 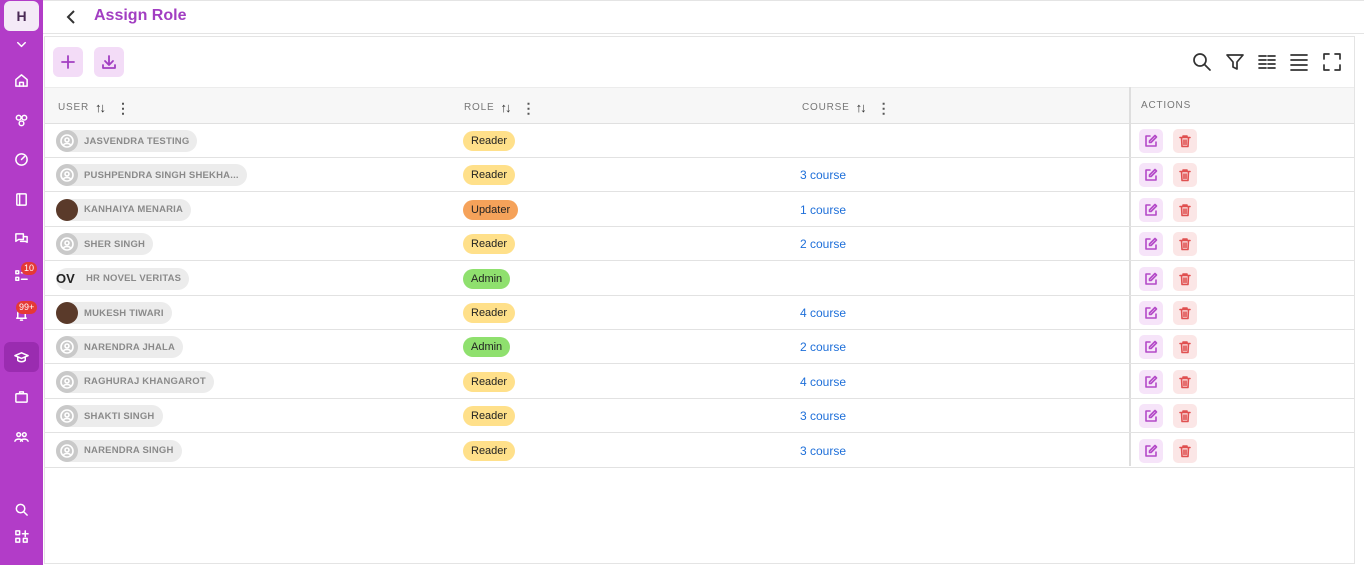 What do you see at coordinates (105, 244) in the screenshot?
I see `user-chip: SHER SINGH` at bounding box center [105, 244].